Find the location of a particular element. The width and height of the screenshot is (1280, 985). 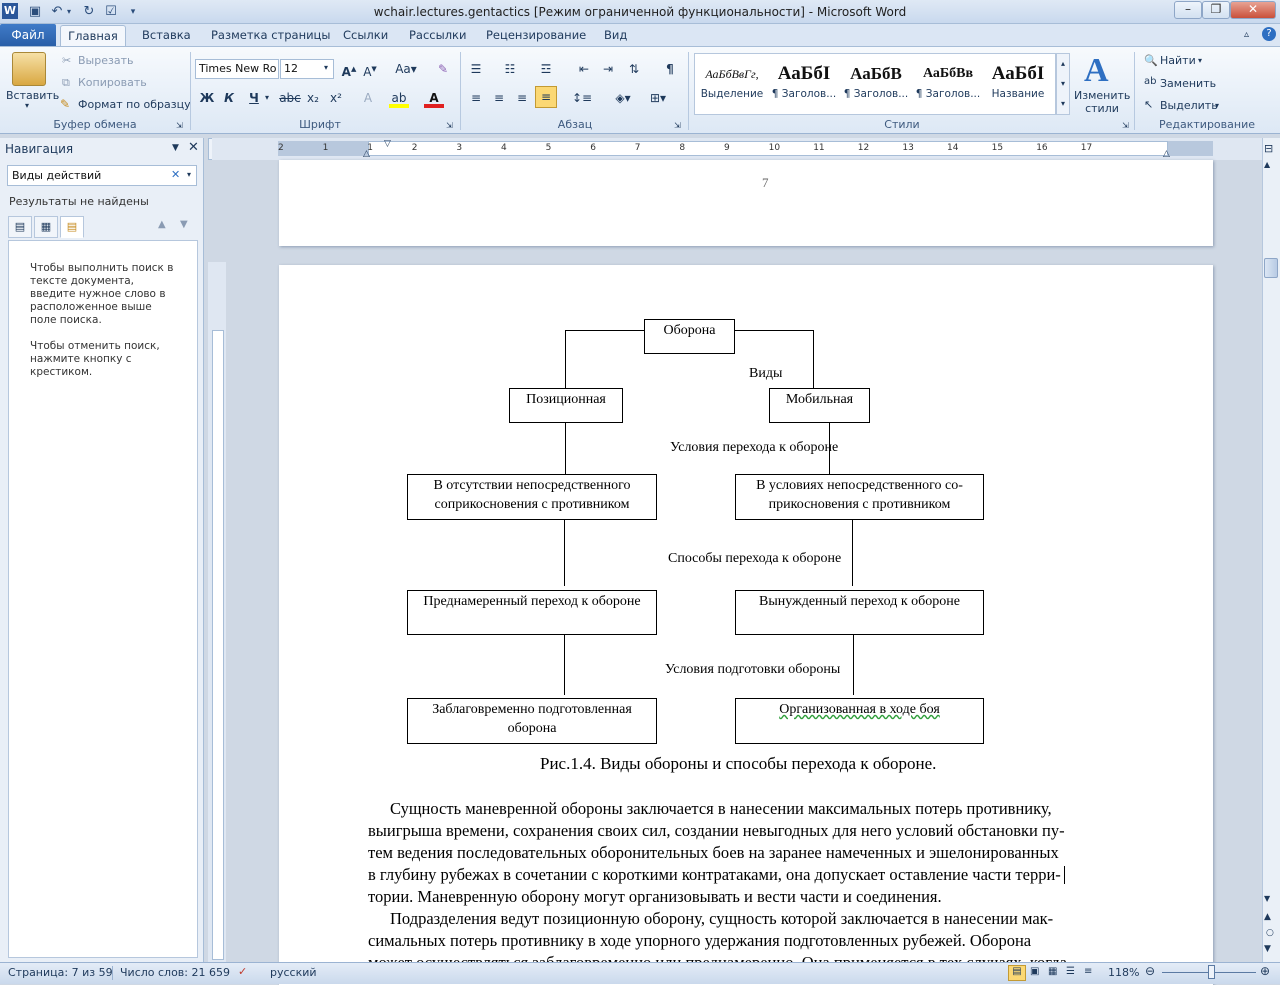

customize-toolbar-icon: ▾ is located at coordinates (133, 12).